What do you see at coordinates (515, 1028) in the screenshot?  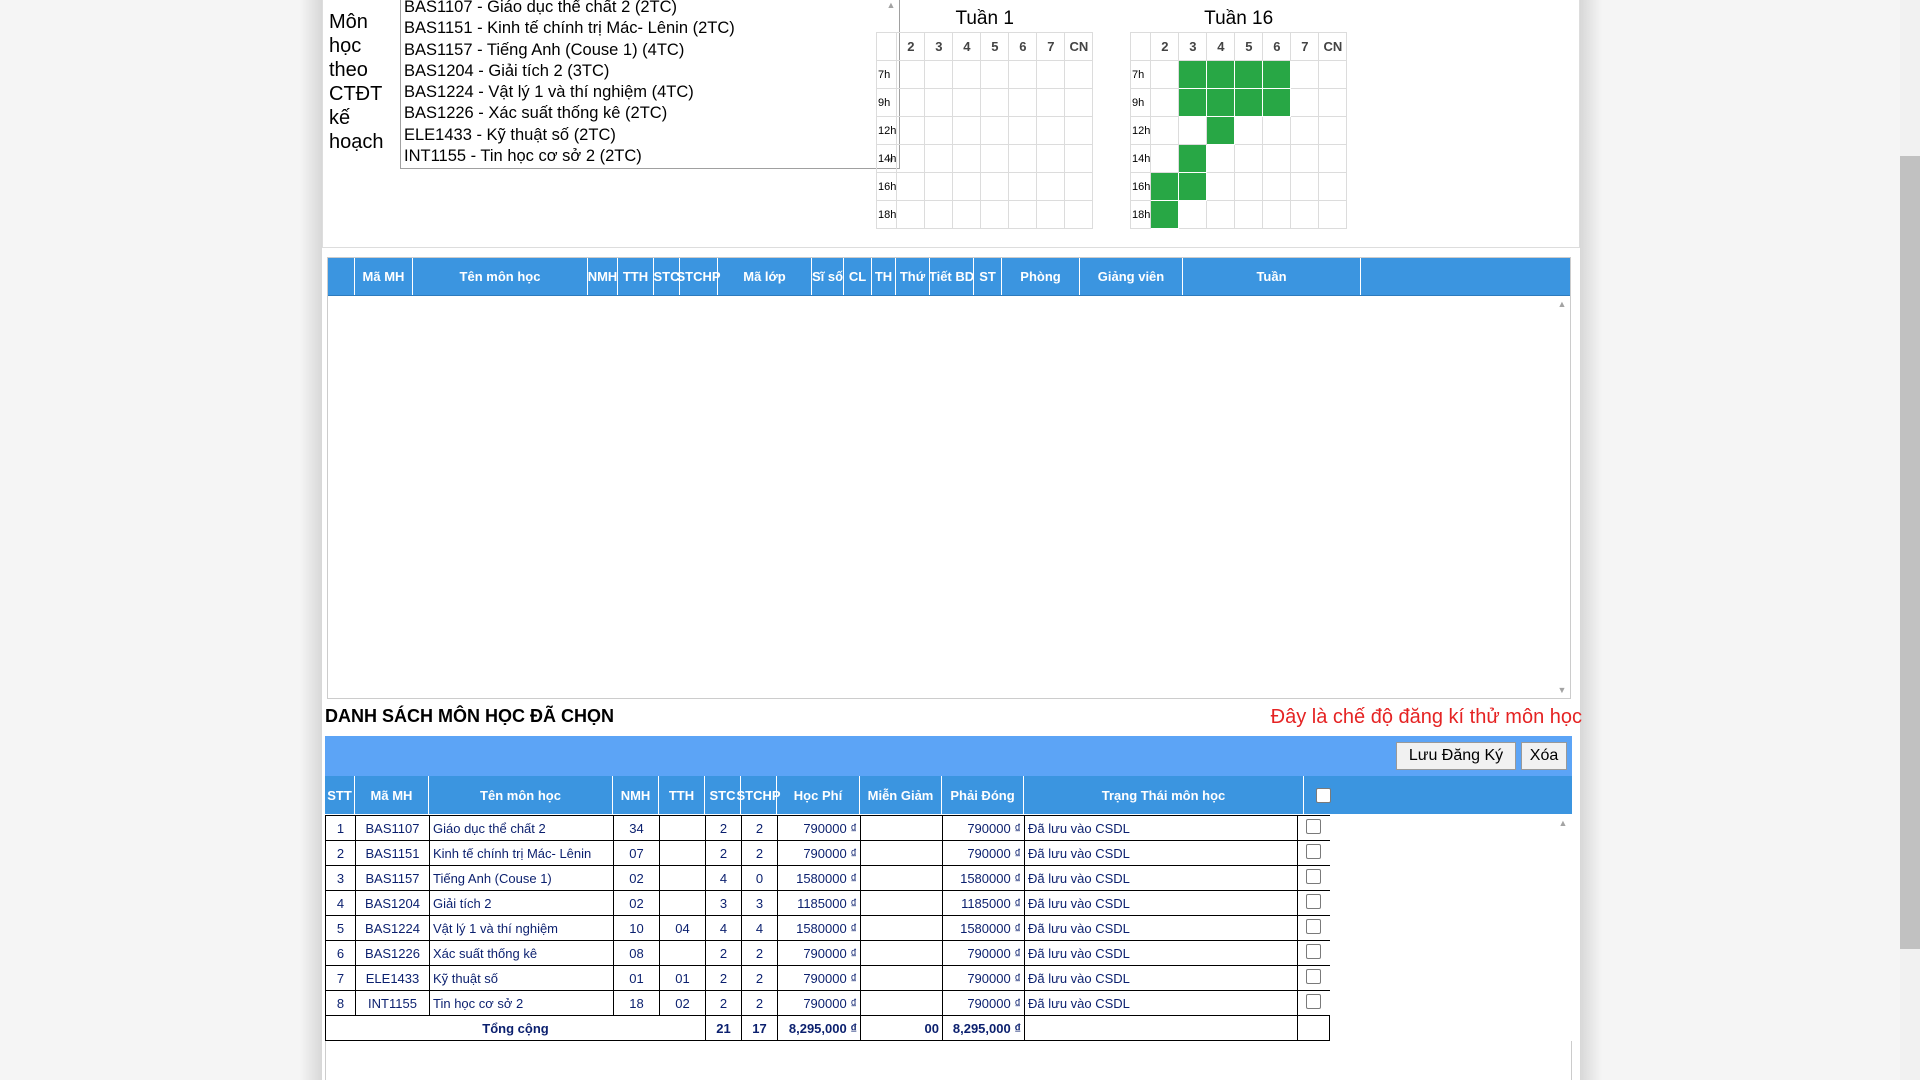 I see `total-label: Tổng cộng` at bounding box center [515, 1028].